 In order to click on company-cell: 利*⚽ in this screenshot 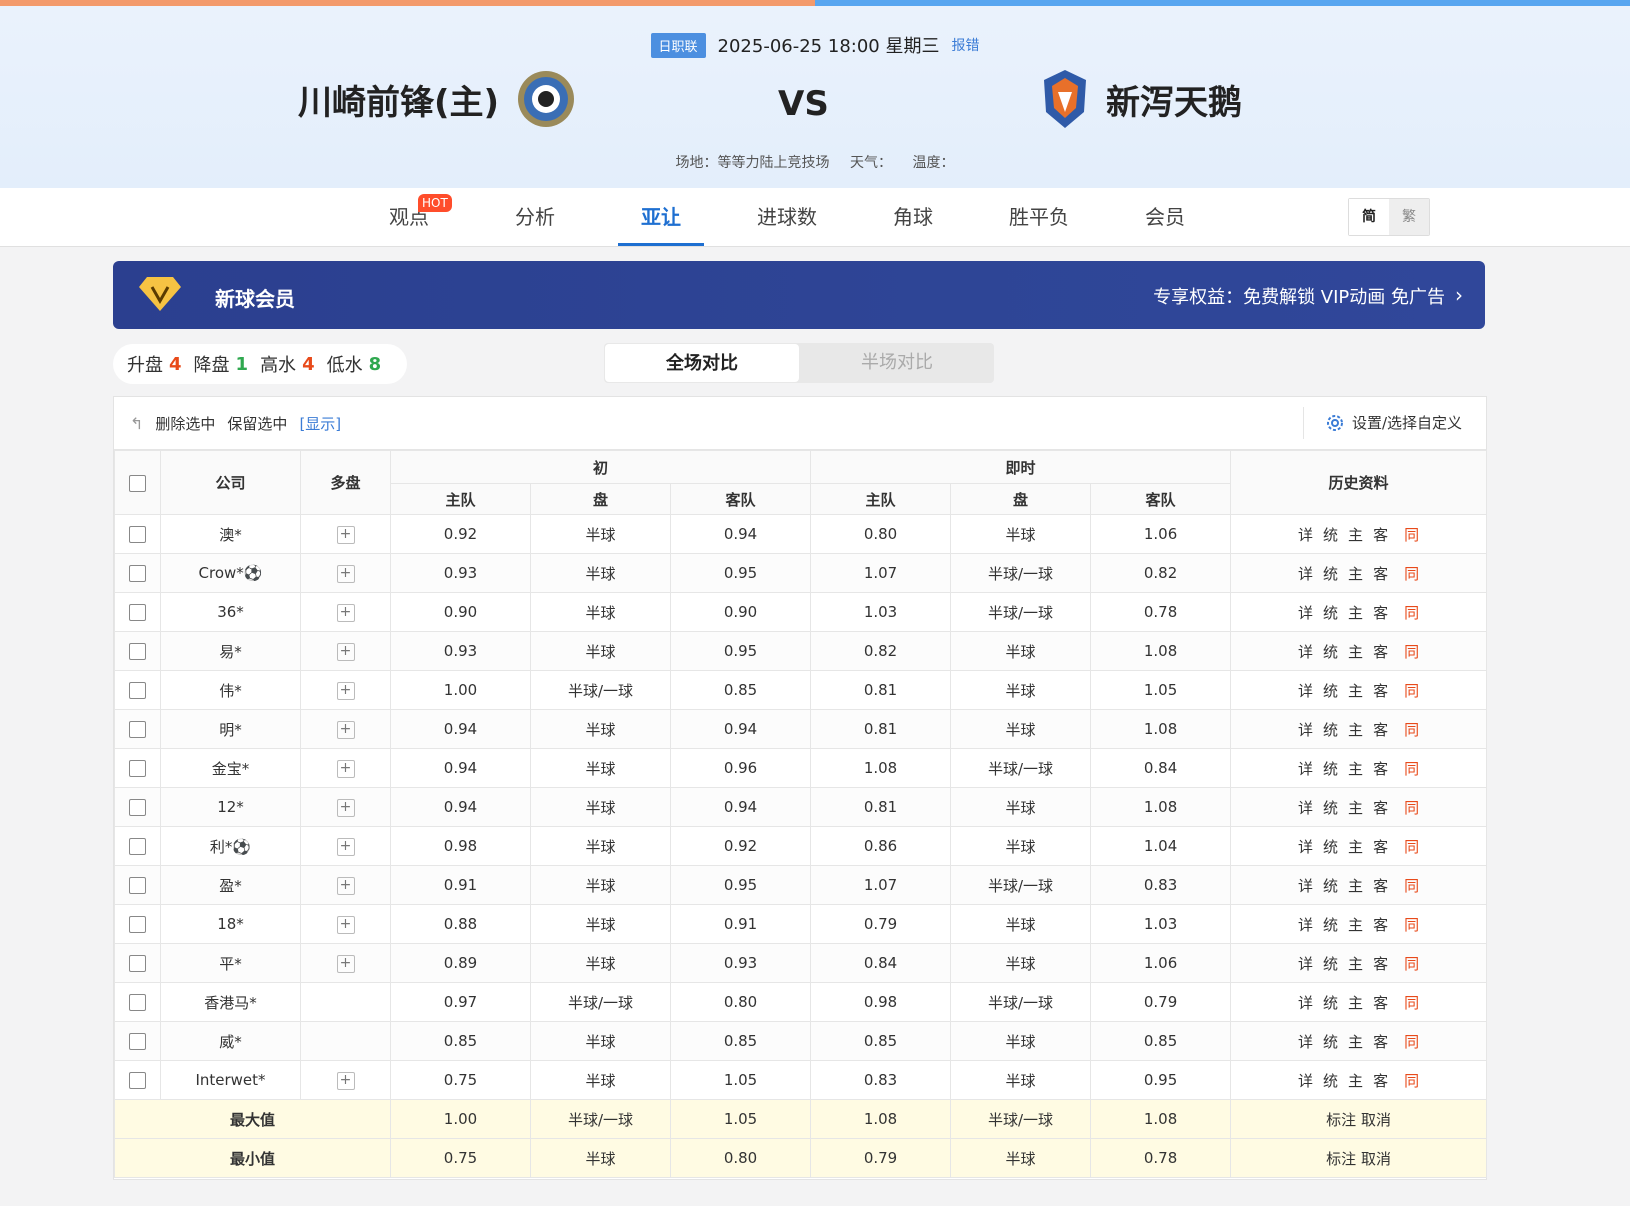, I will do `click(230, 846)`.